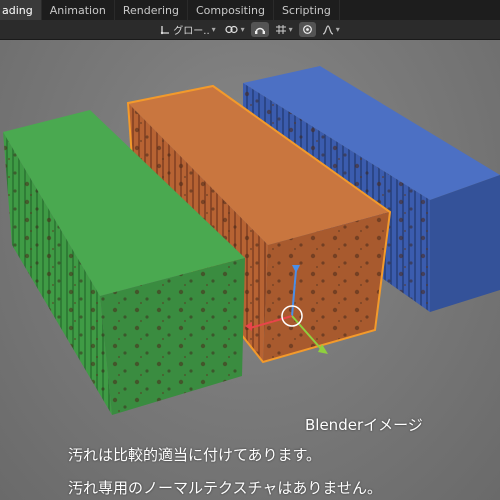 Image resolution: width=500 pixels, height=500 pixels. I want to click on caption-line-2: 汚れ専用のノーマルテクスチャはありません。, so click(225, 488).